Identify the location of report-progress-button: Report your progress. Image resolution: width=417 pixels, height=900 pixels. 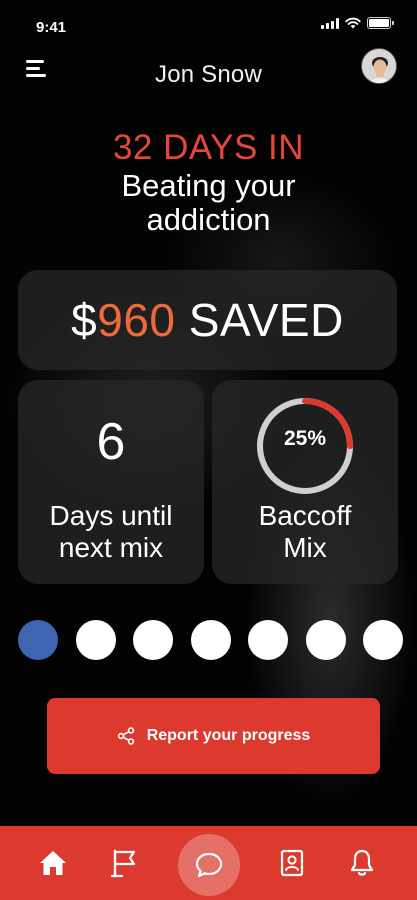
(213, 736).